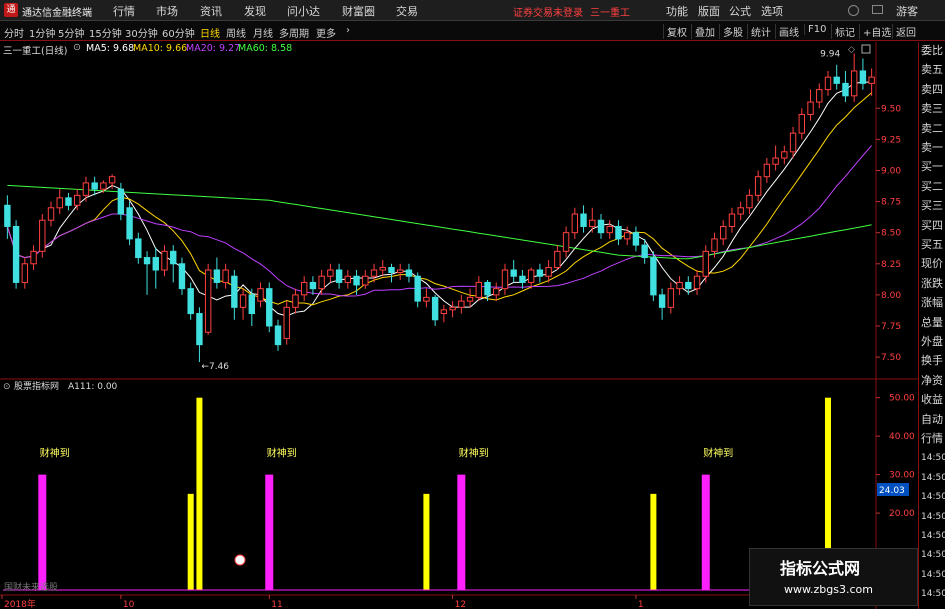  I want to click on side-panel-item: 卖五, so click(932, 70).